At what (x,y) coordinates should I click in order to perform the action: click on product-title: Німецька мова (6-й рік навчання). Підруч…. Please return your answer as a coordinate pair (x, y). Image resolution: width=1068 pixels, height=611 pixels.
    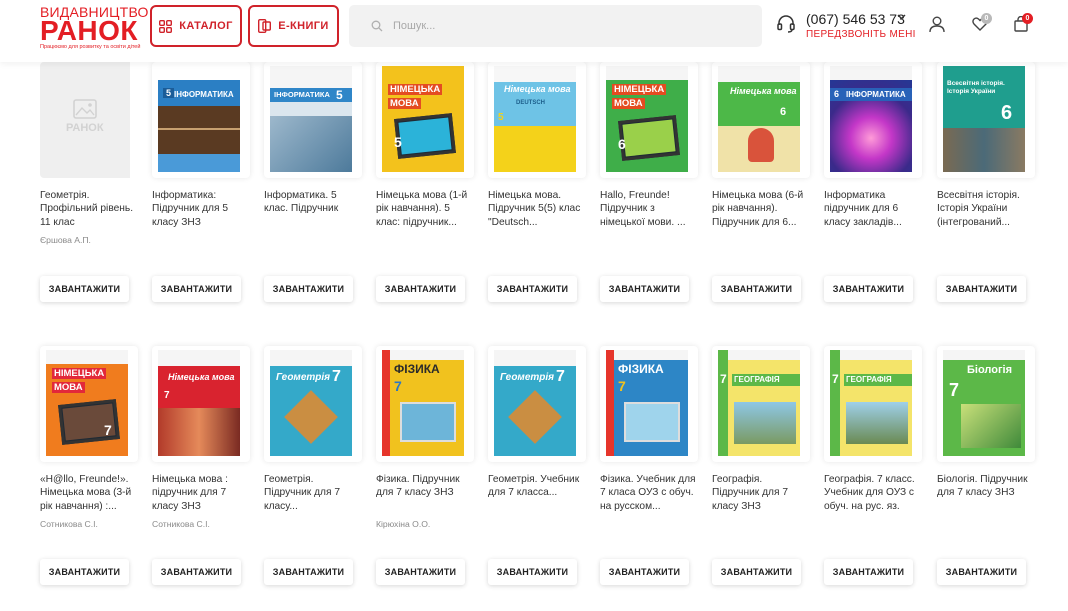
    Looking at the image, I should click on (761, 209).